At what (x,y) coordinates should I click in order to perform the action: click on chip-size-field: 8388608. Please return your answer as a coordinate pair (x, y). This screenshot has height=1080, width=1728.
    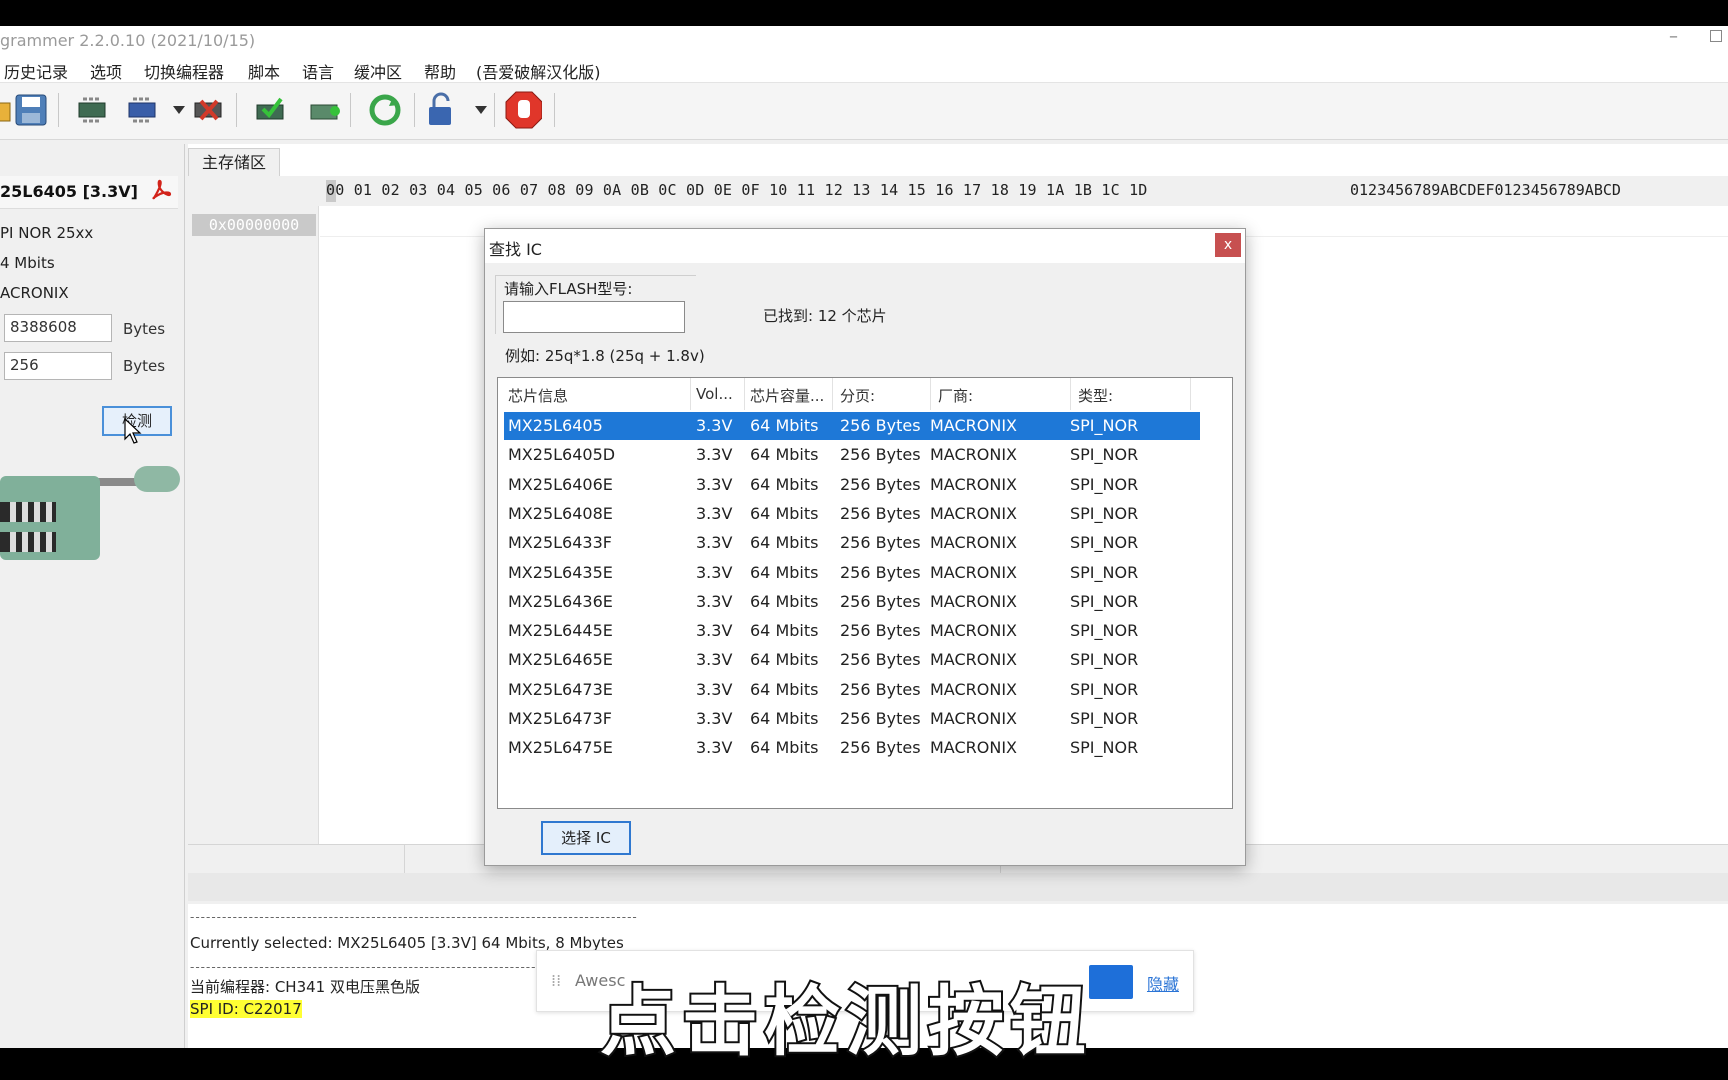
    Looking at the image, I should click on (58, 328).